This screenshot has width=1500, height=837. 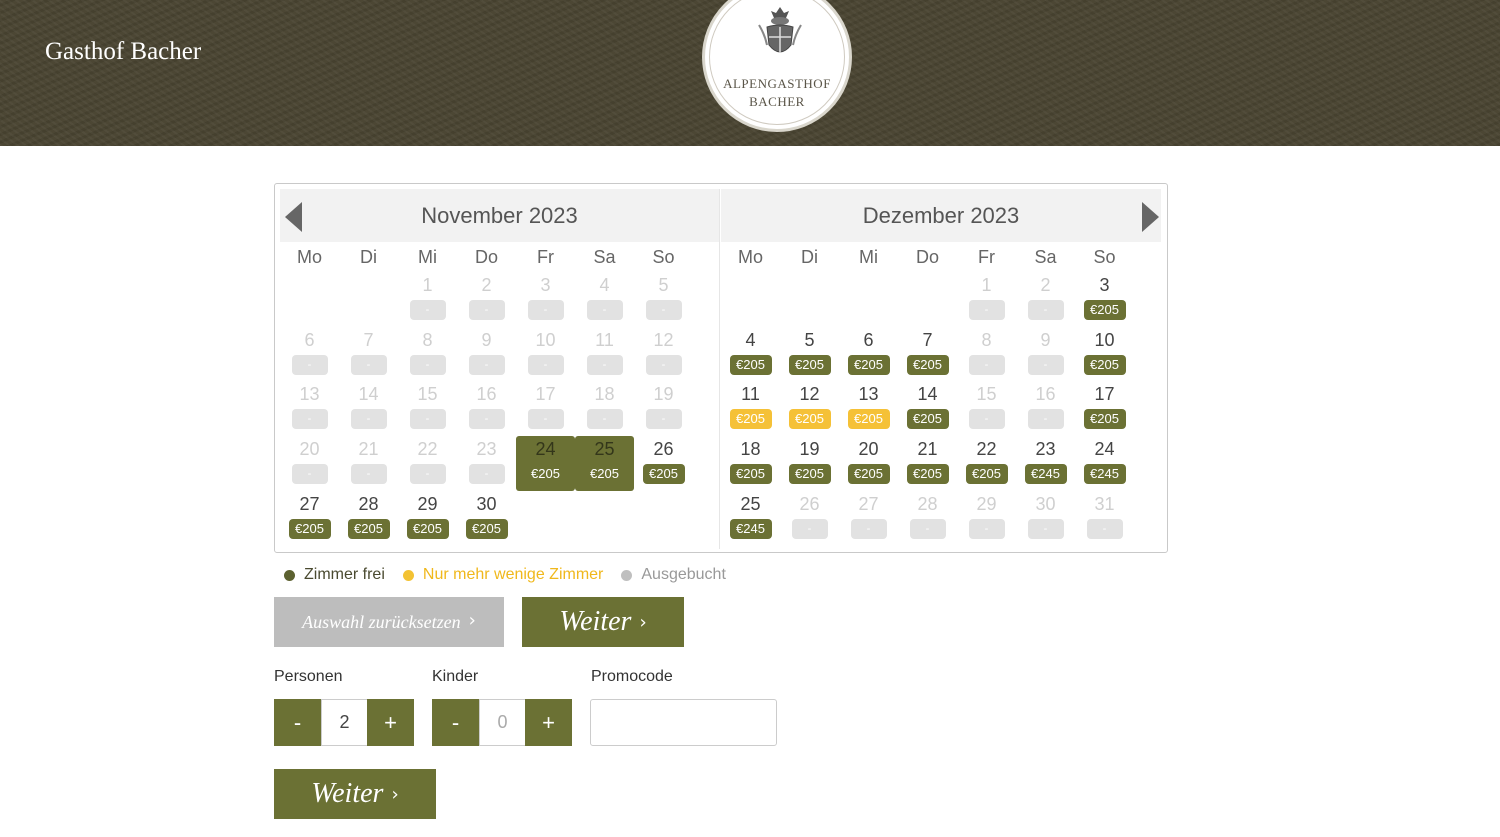 I want to click on reset-selection-button: Auswahl zurücksetzen ›, so click(x=389, y=622).